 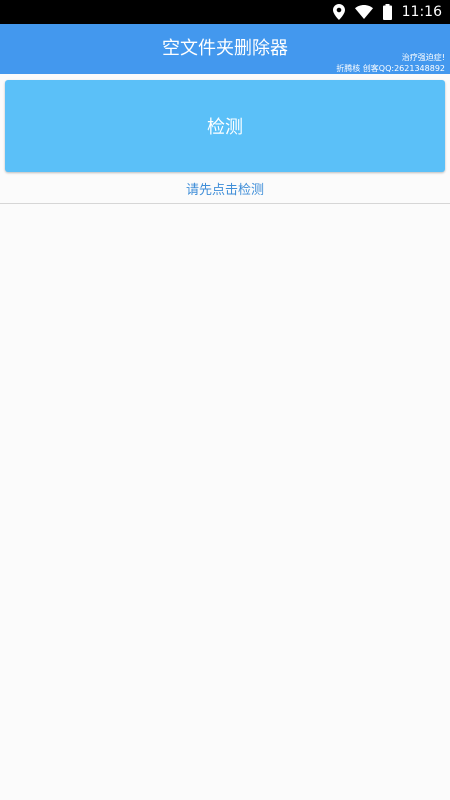 What do you see at coordinates (224, 190) in the screenshot?
I see `hint-text: 请先点击检测` at bounding box center [224, 190].